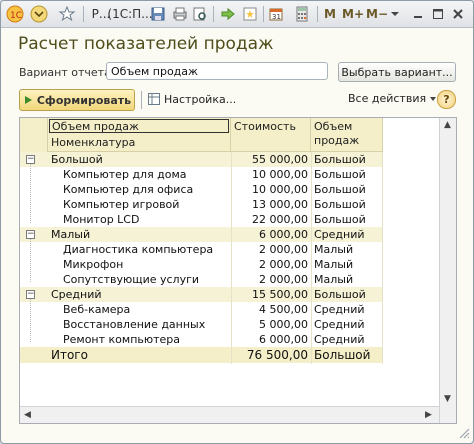 This screenshot has width=474, height=444. I want to click on group-volume: Большой, so click(340, 159).